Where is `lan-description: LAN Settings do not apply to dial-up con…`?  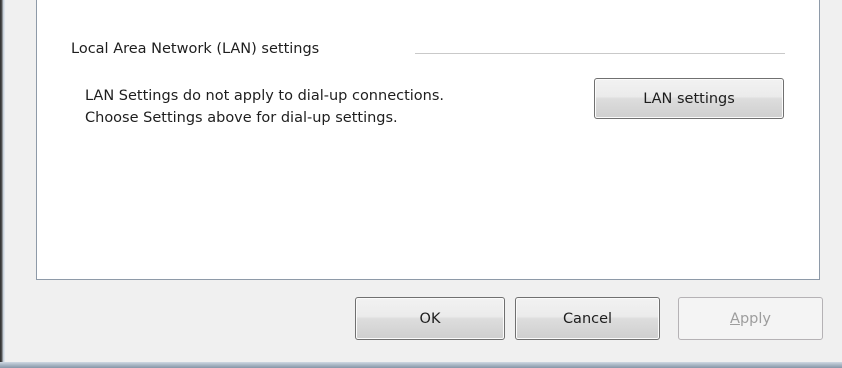
lan-description: LAN Settings do not apply to dial-up con… is located at coordinates (264, 107).